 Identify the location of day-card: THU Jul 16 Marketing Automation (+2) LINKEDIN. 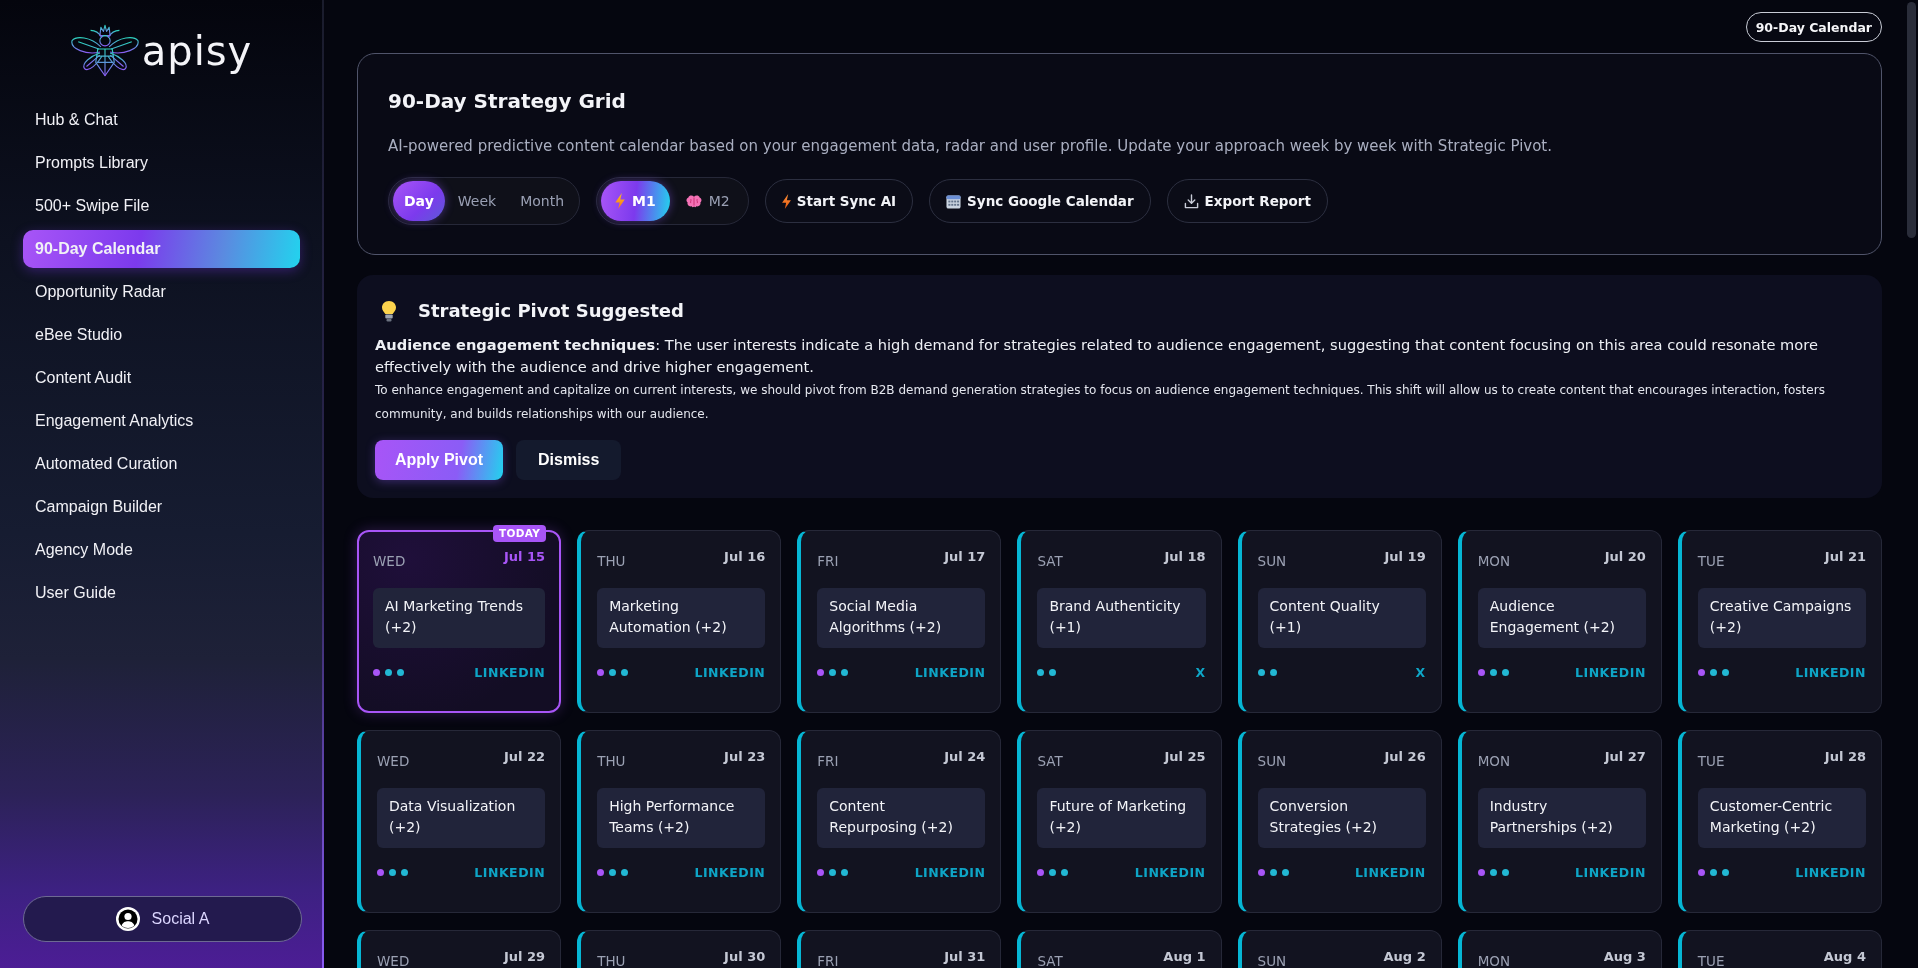
(679, 621).